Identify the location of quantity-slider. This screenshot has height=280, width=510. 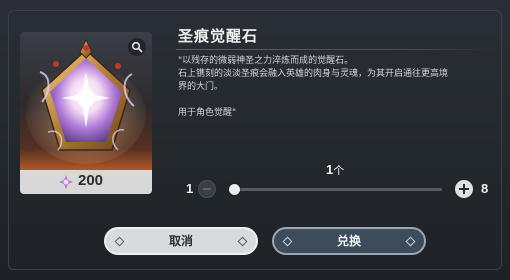
(337, 189).